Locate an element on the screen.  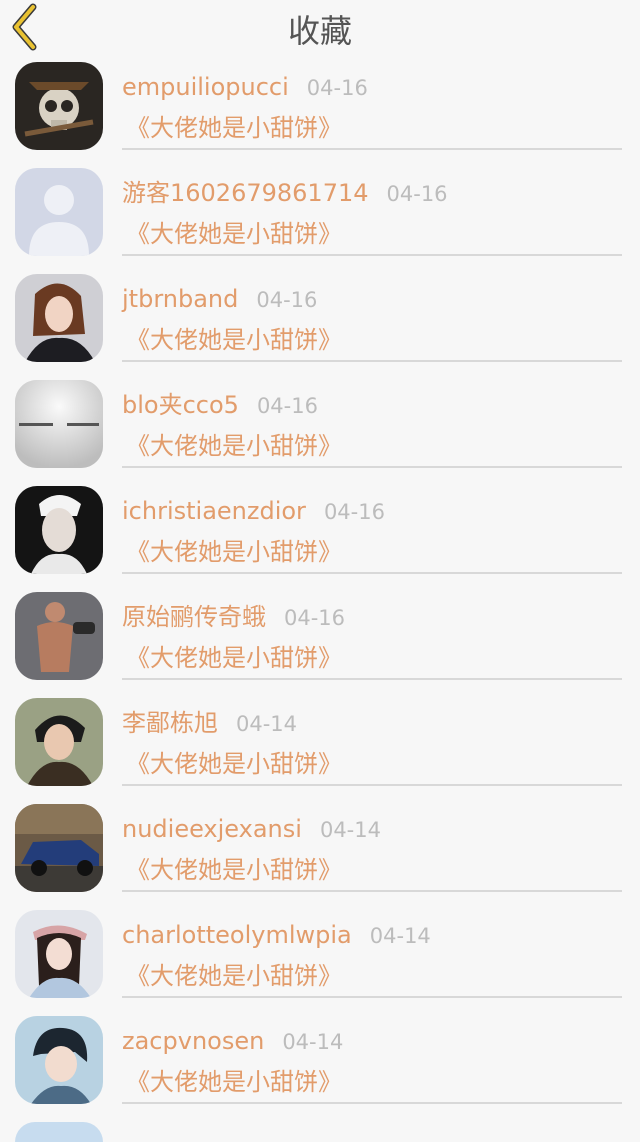
list-item: 游客1602679861714 04-16 《大佬她是小甜饼》 is located at coordinates (320, 213).